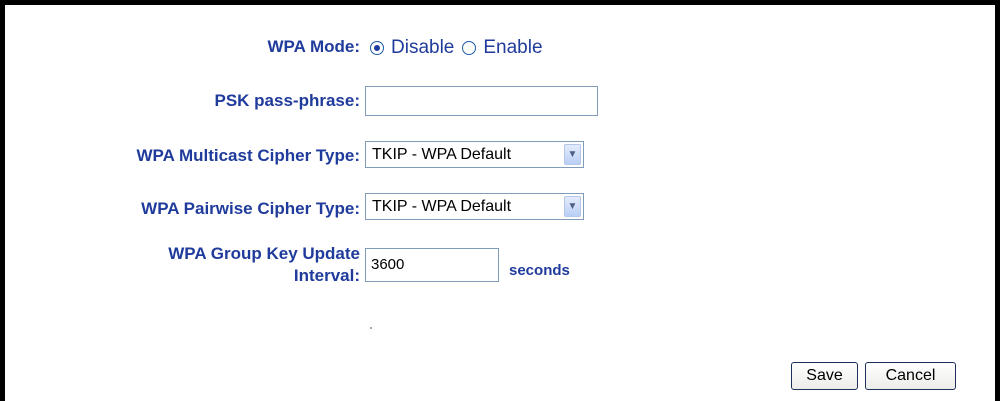  What do you see at coordinates (250, 208) in the screenshot?
I see `pairwise-cipher-label: WPA Pairwise Cipher Type:` at bounding box center [250, 208].